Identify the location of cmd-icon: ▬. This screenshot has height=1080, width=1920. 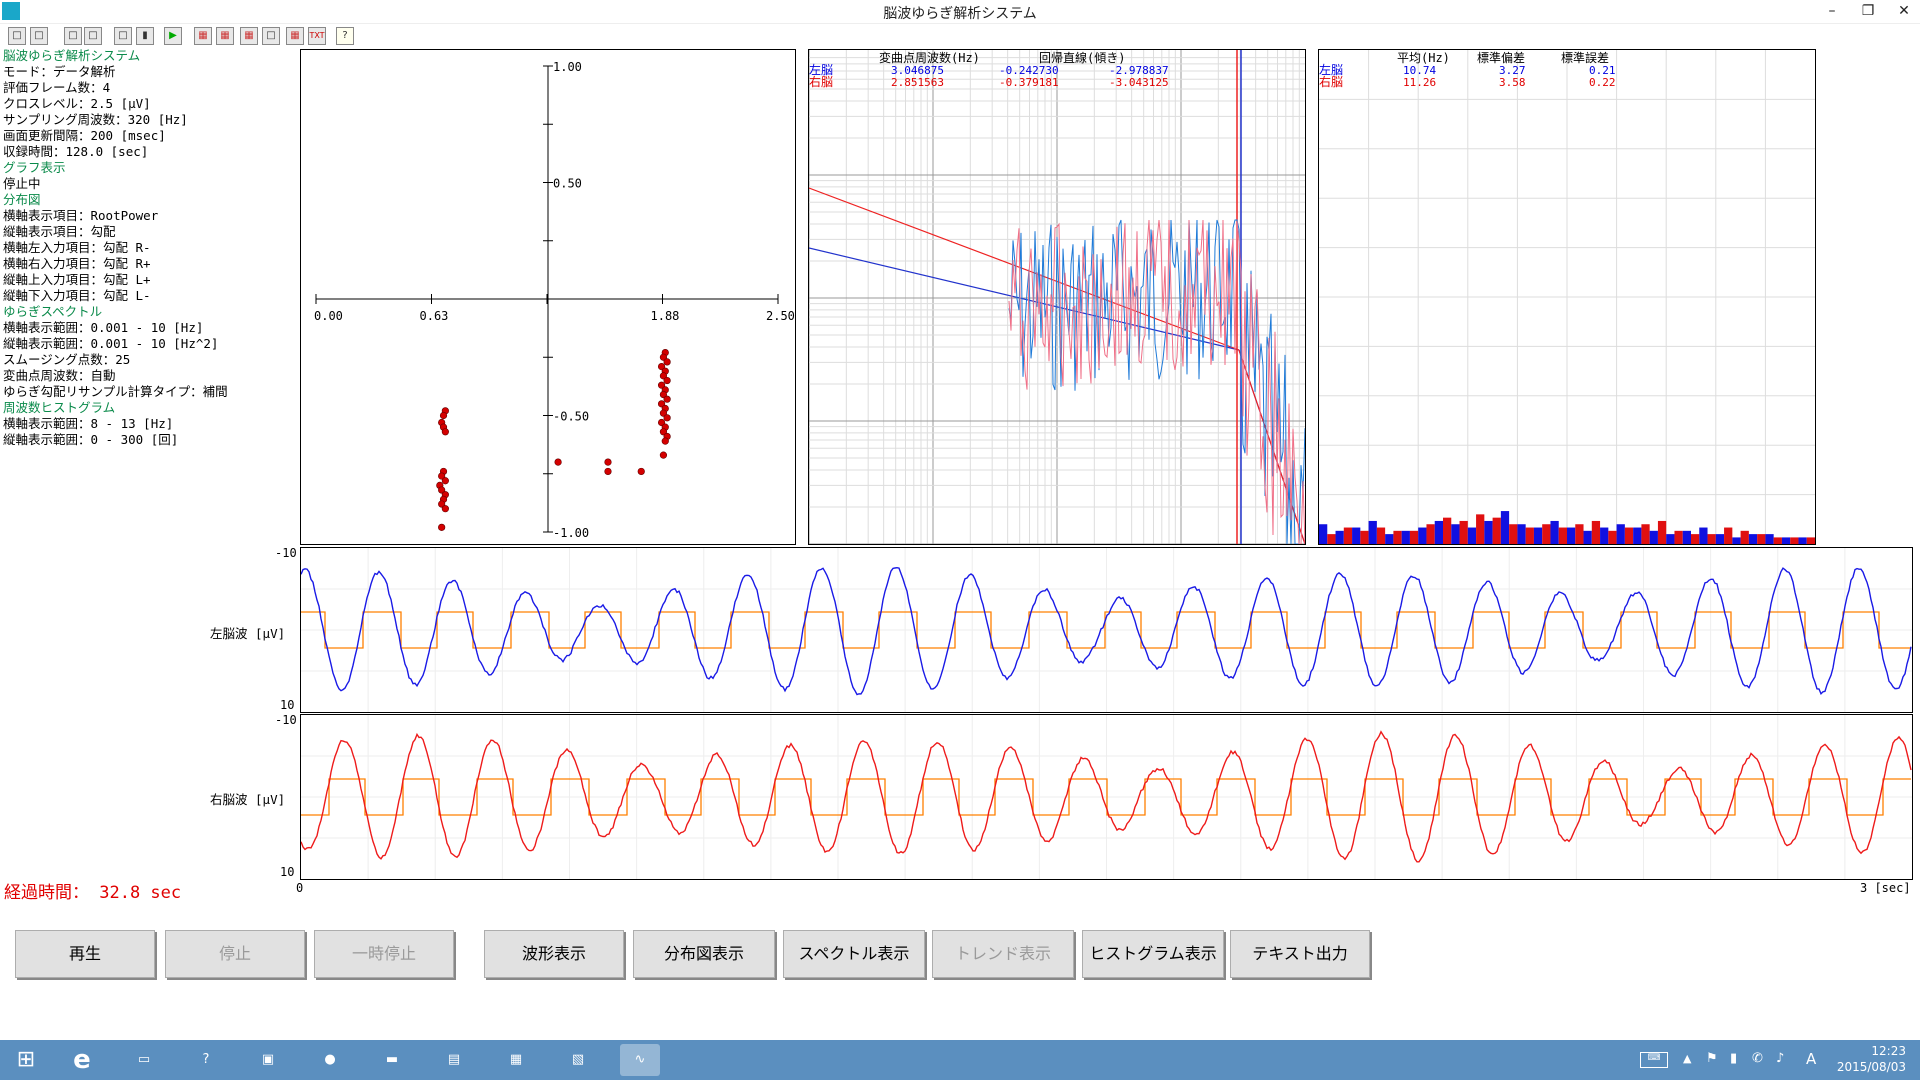
(392, 1060).